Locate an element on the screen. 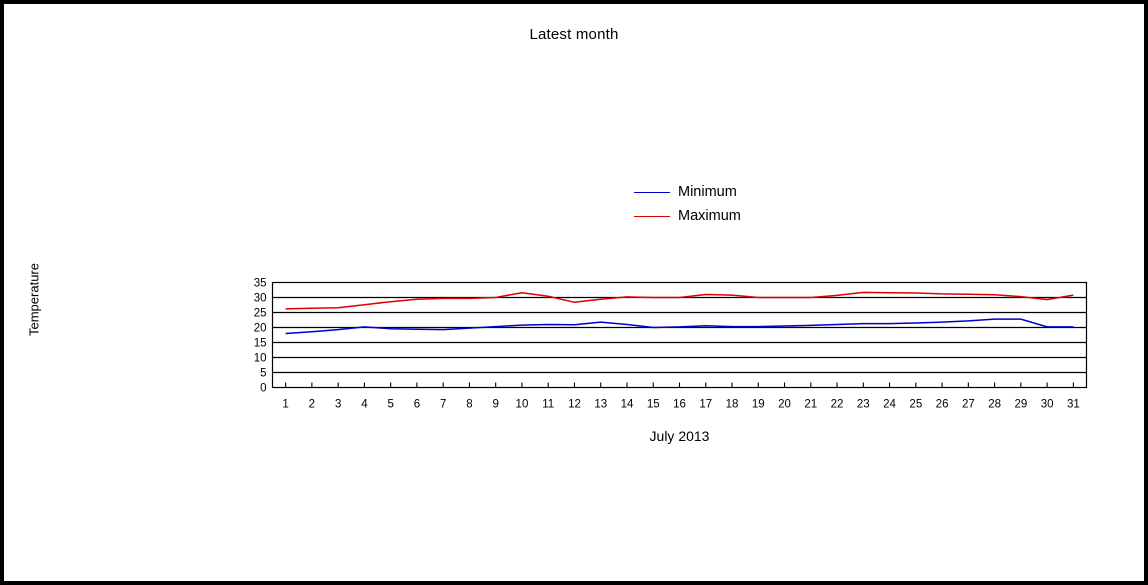  grid-lines is located at coordinates (679, 335).